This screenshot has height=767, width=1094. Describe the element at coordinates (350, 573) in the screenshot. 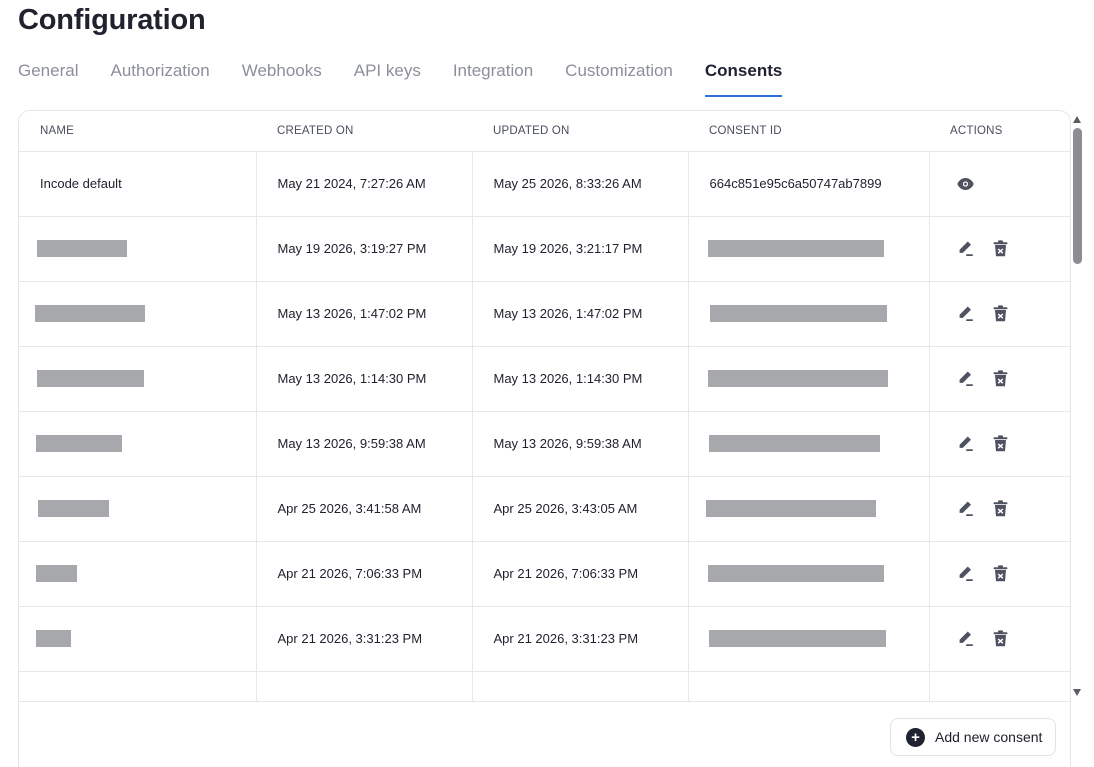

I see `created-date: Apr 21 2026, 7:06:33 PM` at that location.